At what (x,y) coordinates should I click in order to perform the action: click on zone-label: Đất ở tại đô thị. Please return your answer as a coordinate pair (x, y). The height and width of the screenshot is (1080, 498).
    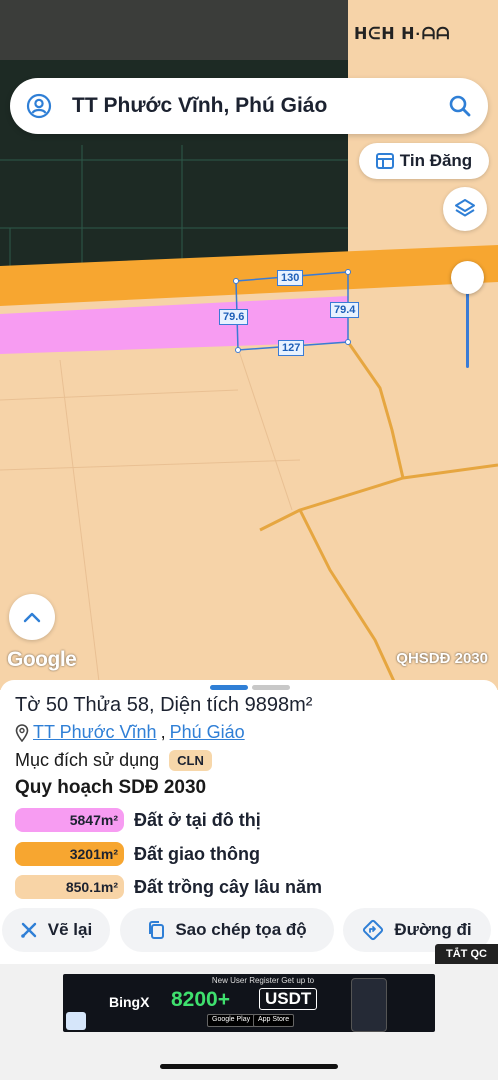
    Looking at the image, I should click on (197, 819).